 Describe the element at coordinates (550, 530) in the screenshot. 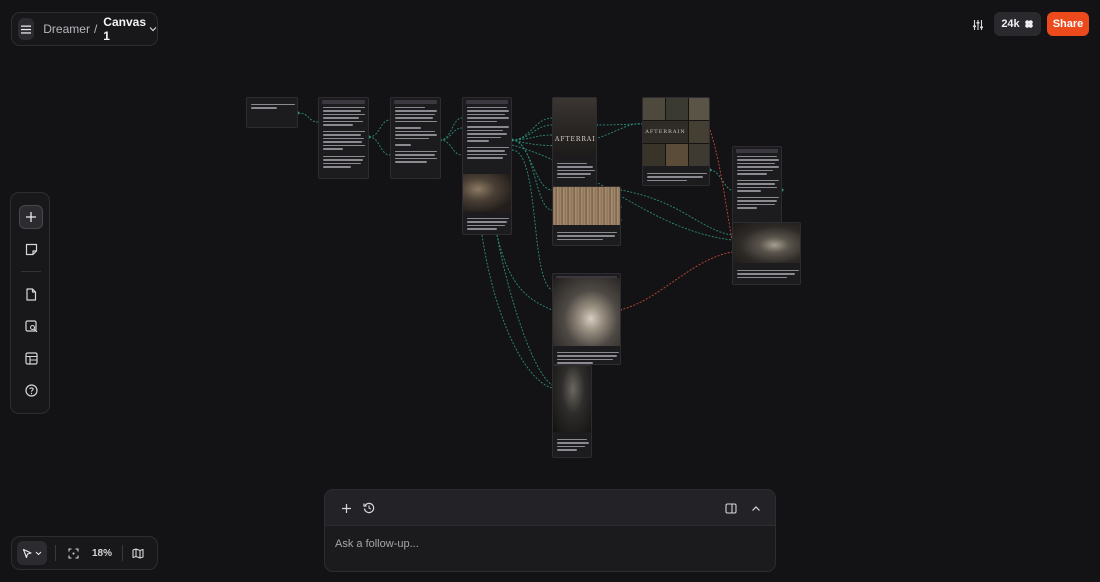

I see `chat-panel` at that location.